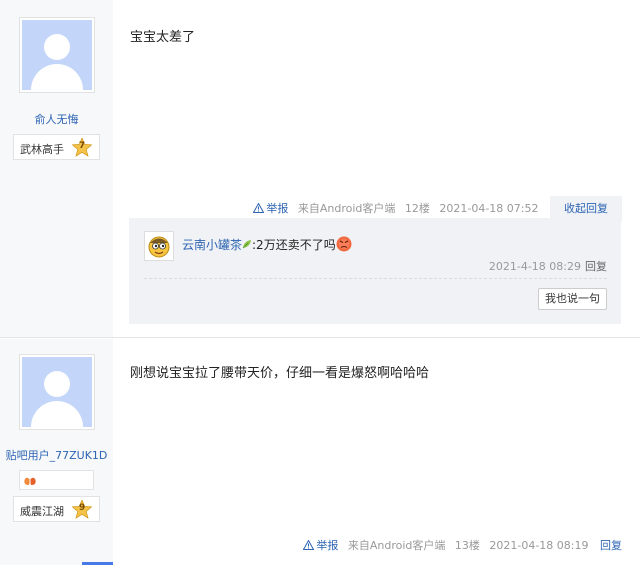  What do you see at coordinates (56, 480) in the screenshot?
I see `fan-badge` at bounding box center [56, 480].